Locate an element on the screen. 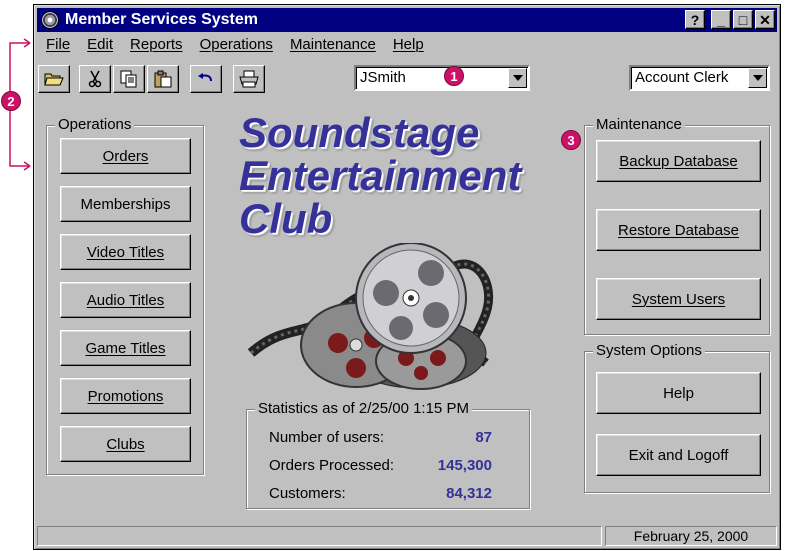  brand-line-1: Soundstage is located at coordinates (359, 132).